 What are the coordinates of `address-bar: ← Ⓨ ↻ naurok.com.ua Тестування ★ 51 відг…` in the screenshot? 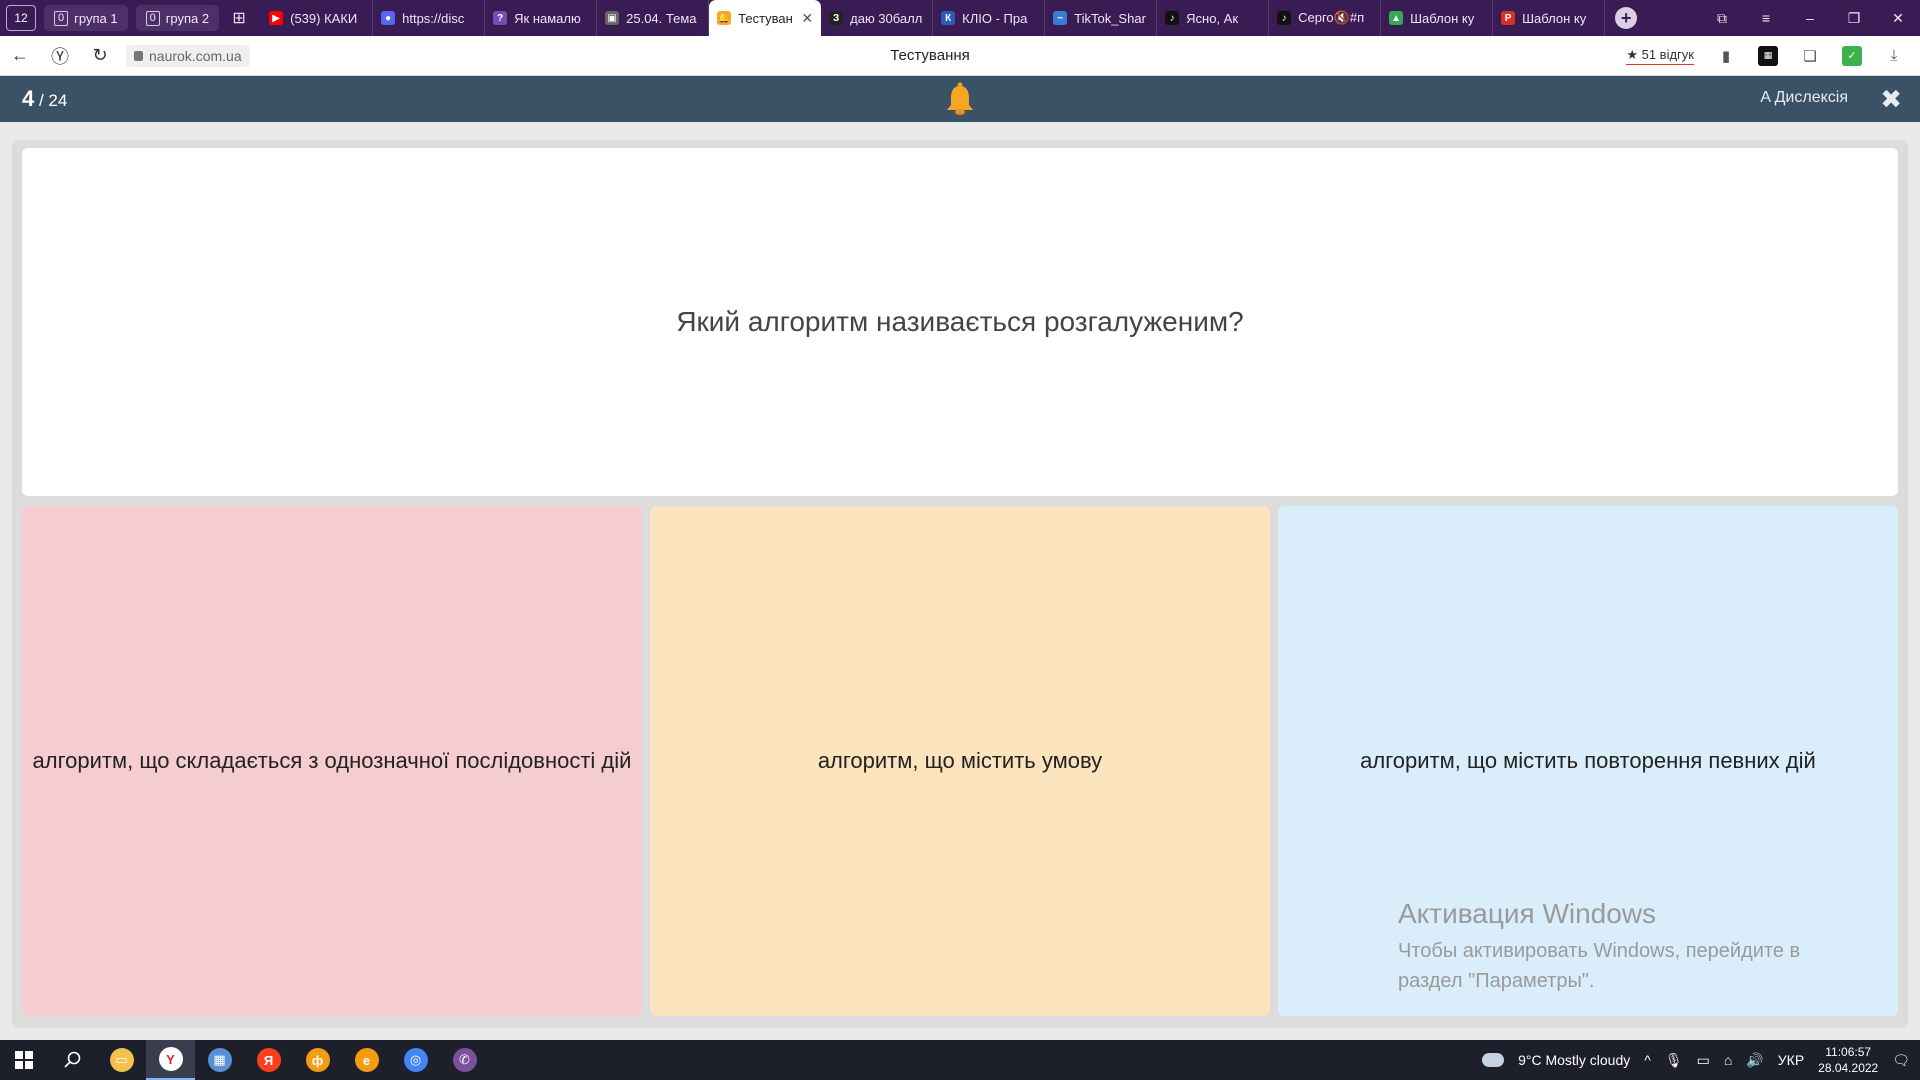 It's located at (960, 56).